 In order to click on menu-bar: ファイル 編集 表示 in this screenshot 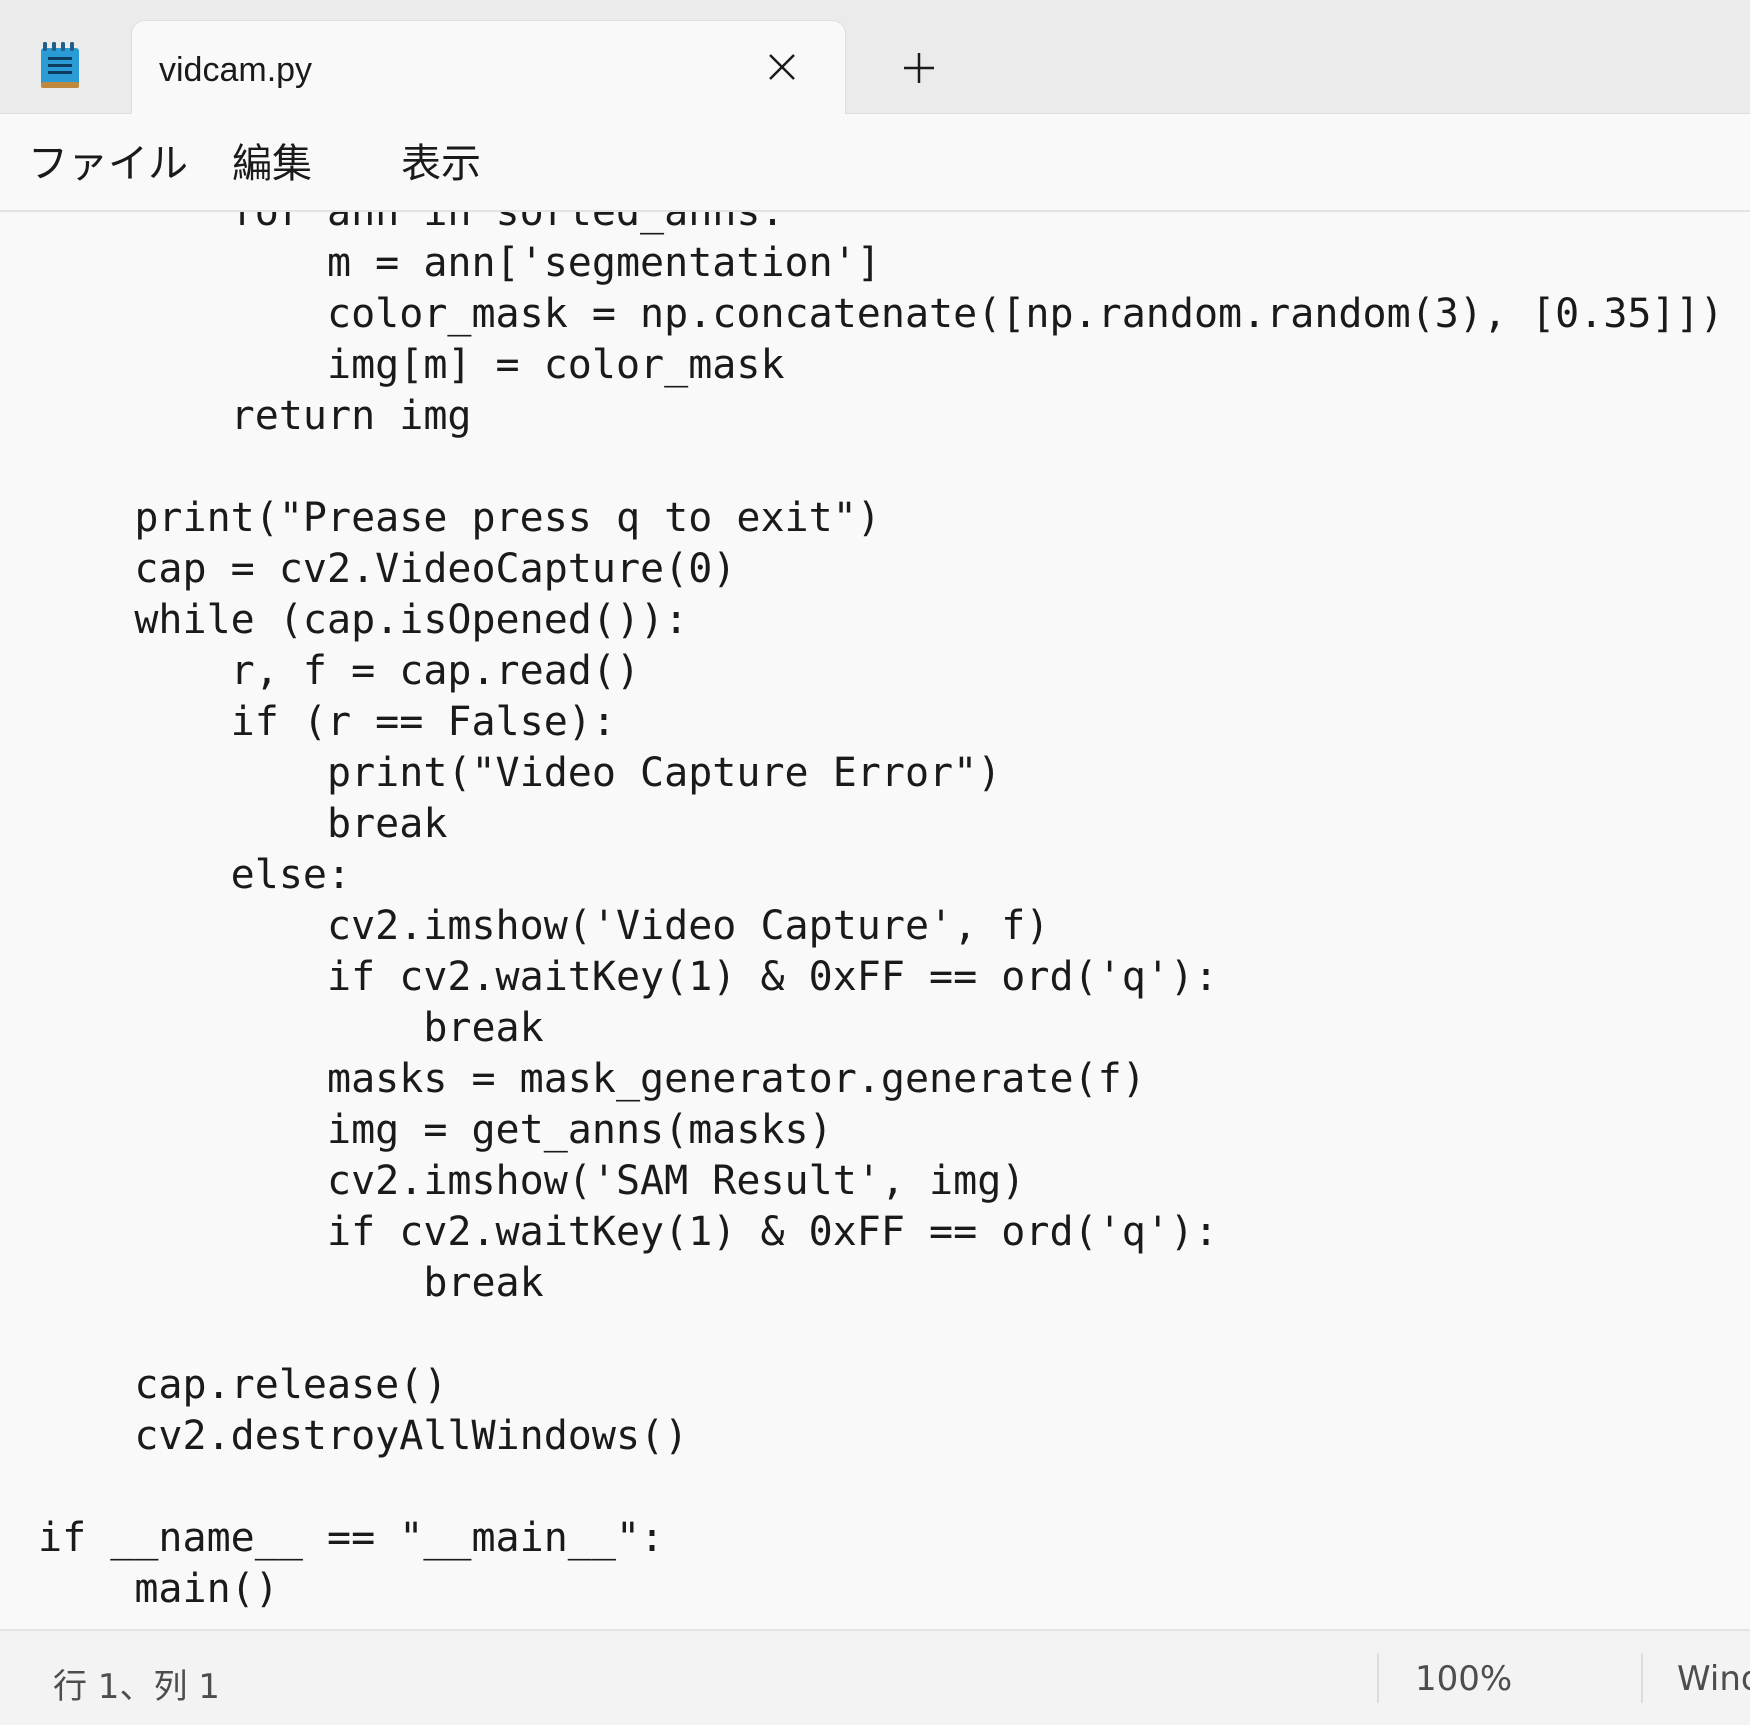, I will do `click(875, 163)`.